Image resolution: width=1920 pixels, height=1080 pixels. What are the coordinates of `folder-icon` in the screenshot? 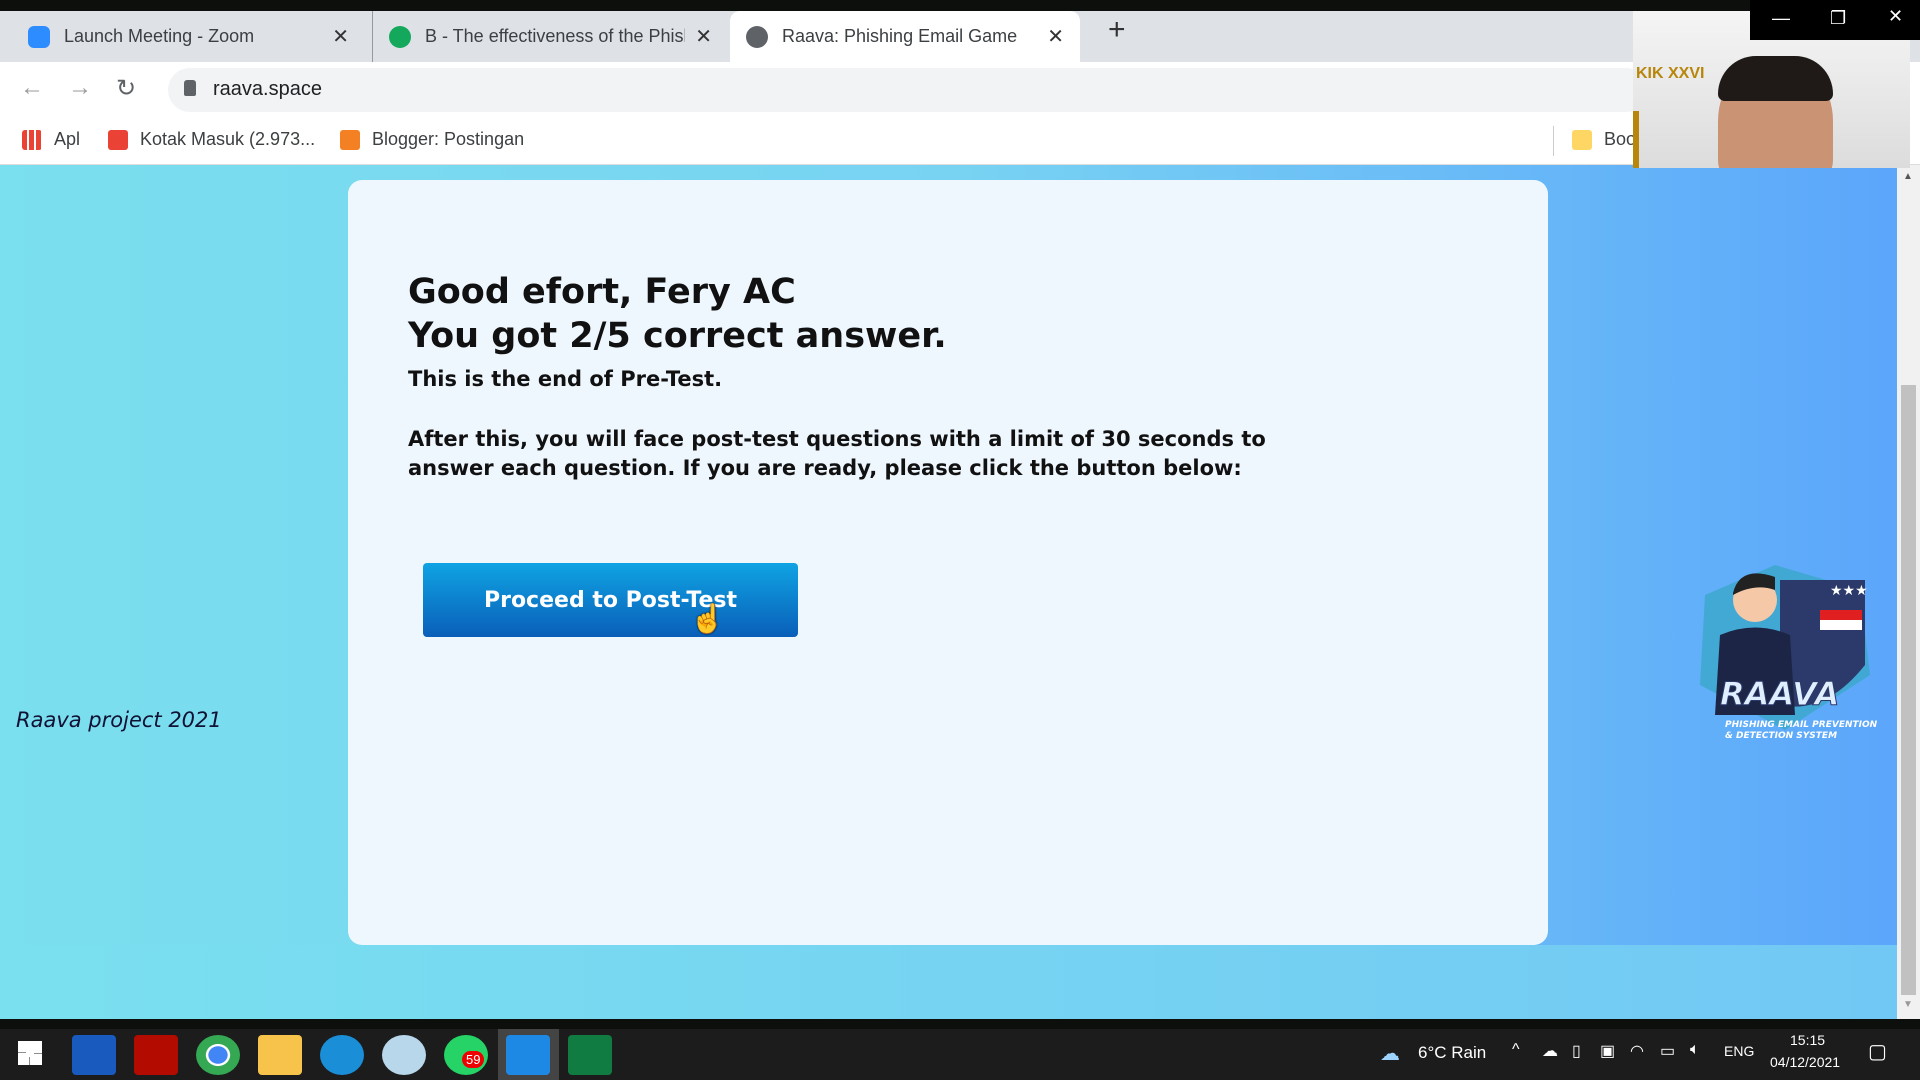 It's located at (1582, 139).